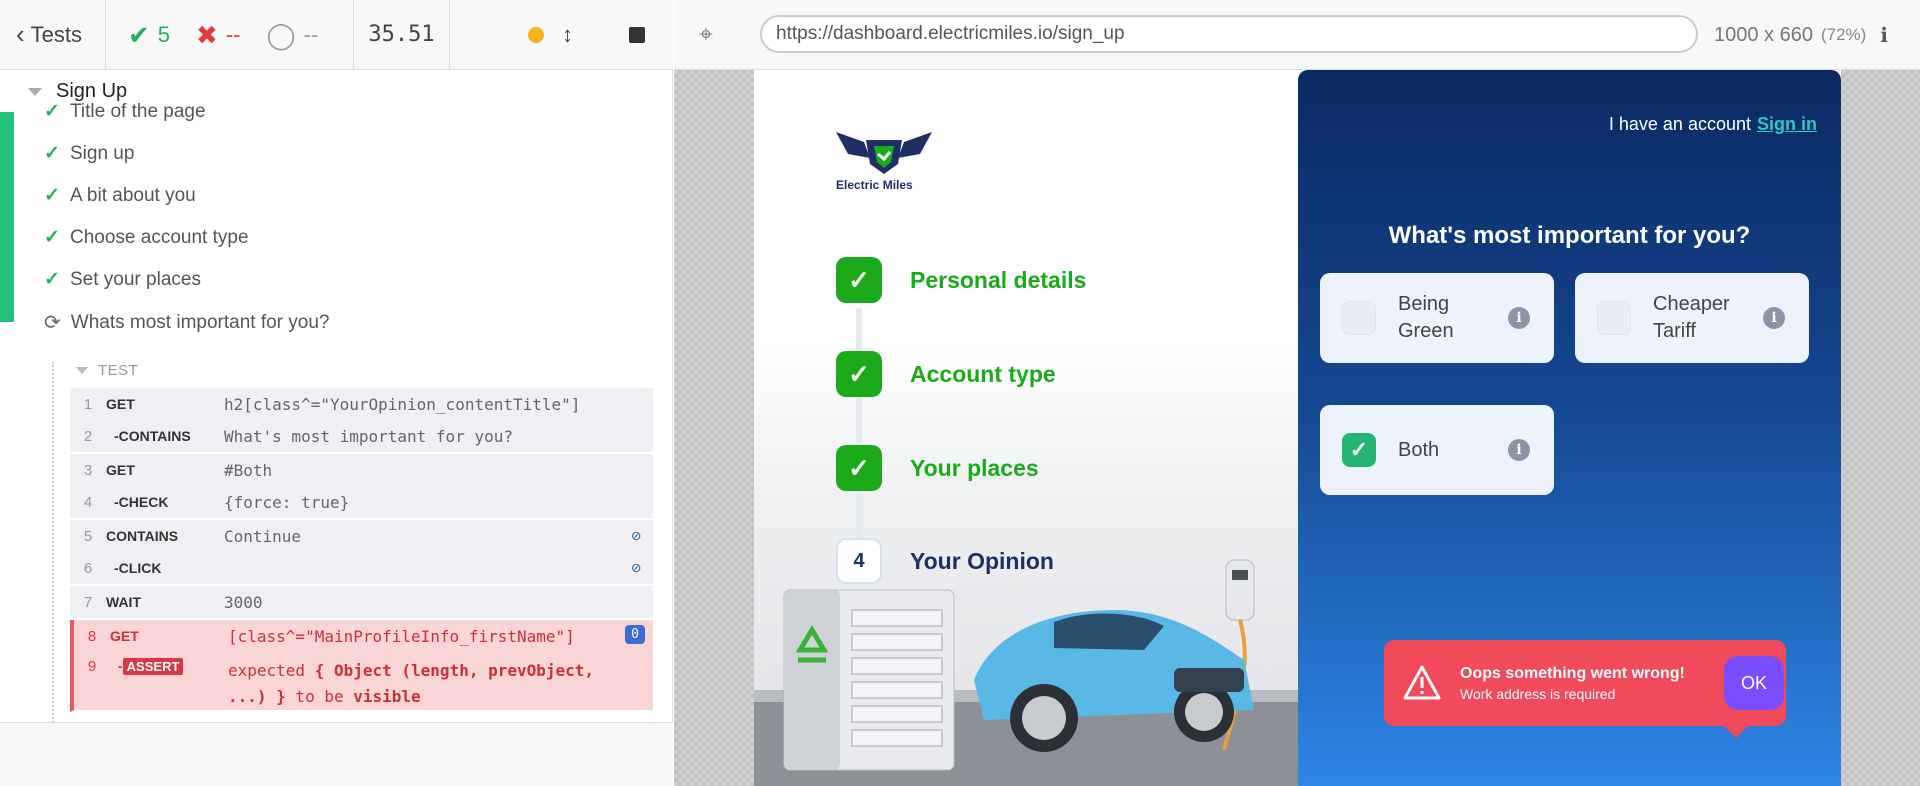  I want to click on step-account-type: ✓ Account type, so click(946, 374).